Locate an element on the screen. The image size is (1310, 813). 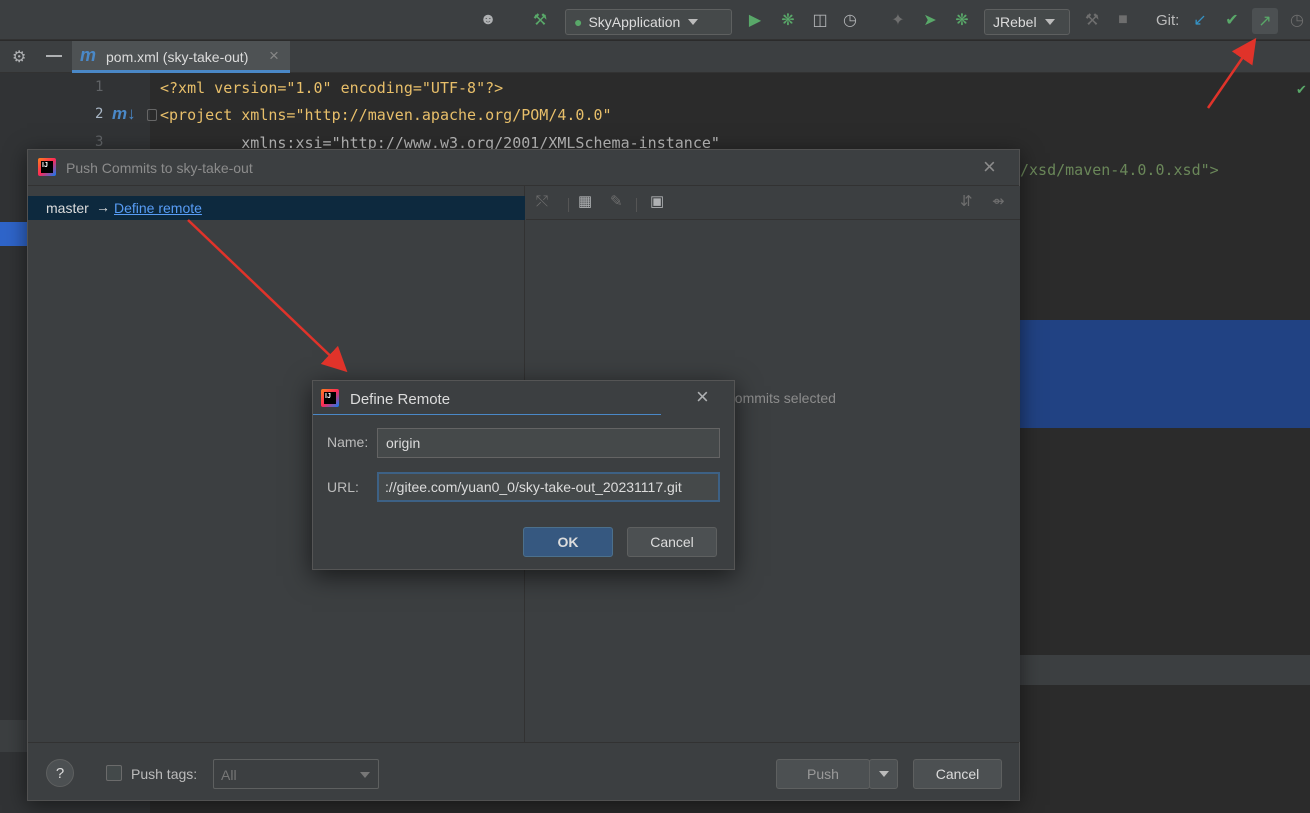
arrow-right-icon: → is located at coordinates (103, 207).